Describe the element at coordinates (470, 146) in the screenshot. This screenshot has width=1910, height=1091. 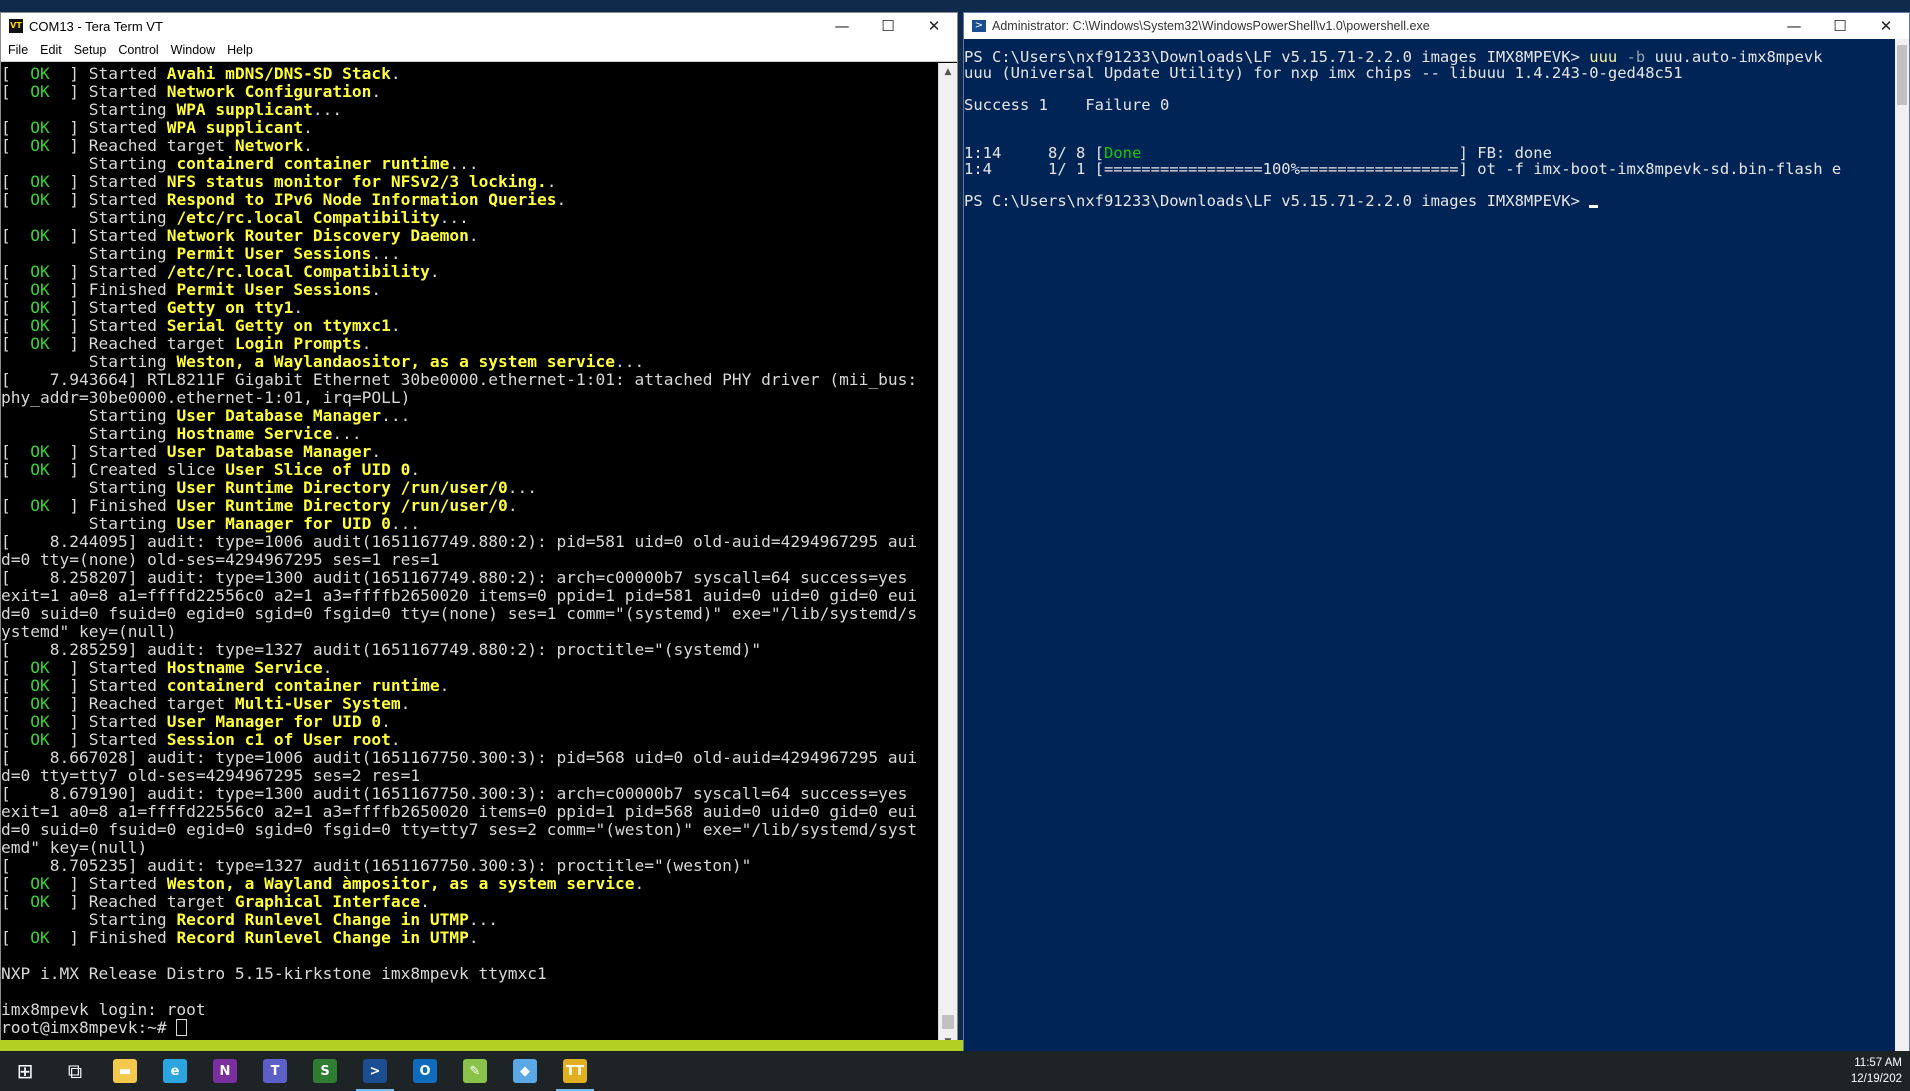
I see `console-line: [ OK ] Reached target Network.` at that location.